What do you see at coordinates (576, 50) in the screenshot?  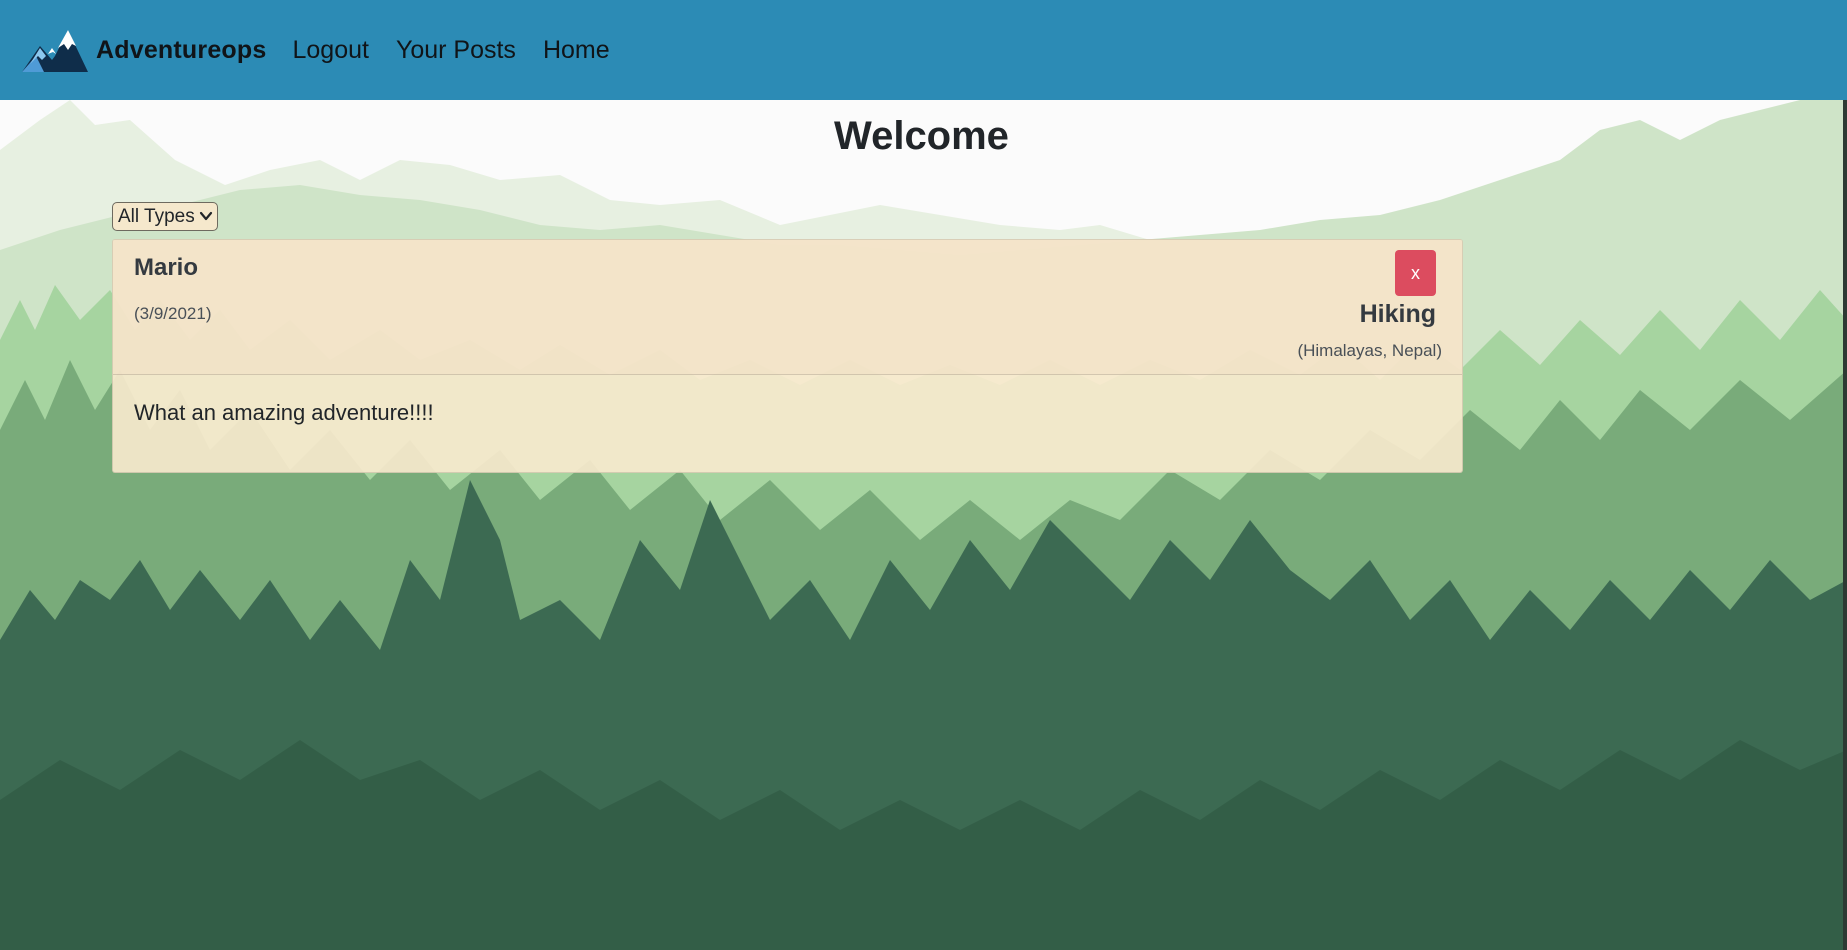 I see `nav-link-home: Home` at bounding box center [576, 50].